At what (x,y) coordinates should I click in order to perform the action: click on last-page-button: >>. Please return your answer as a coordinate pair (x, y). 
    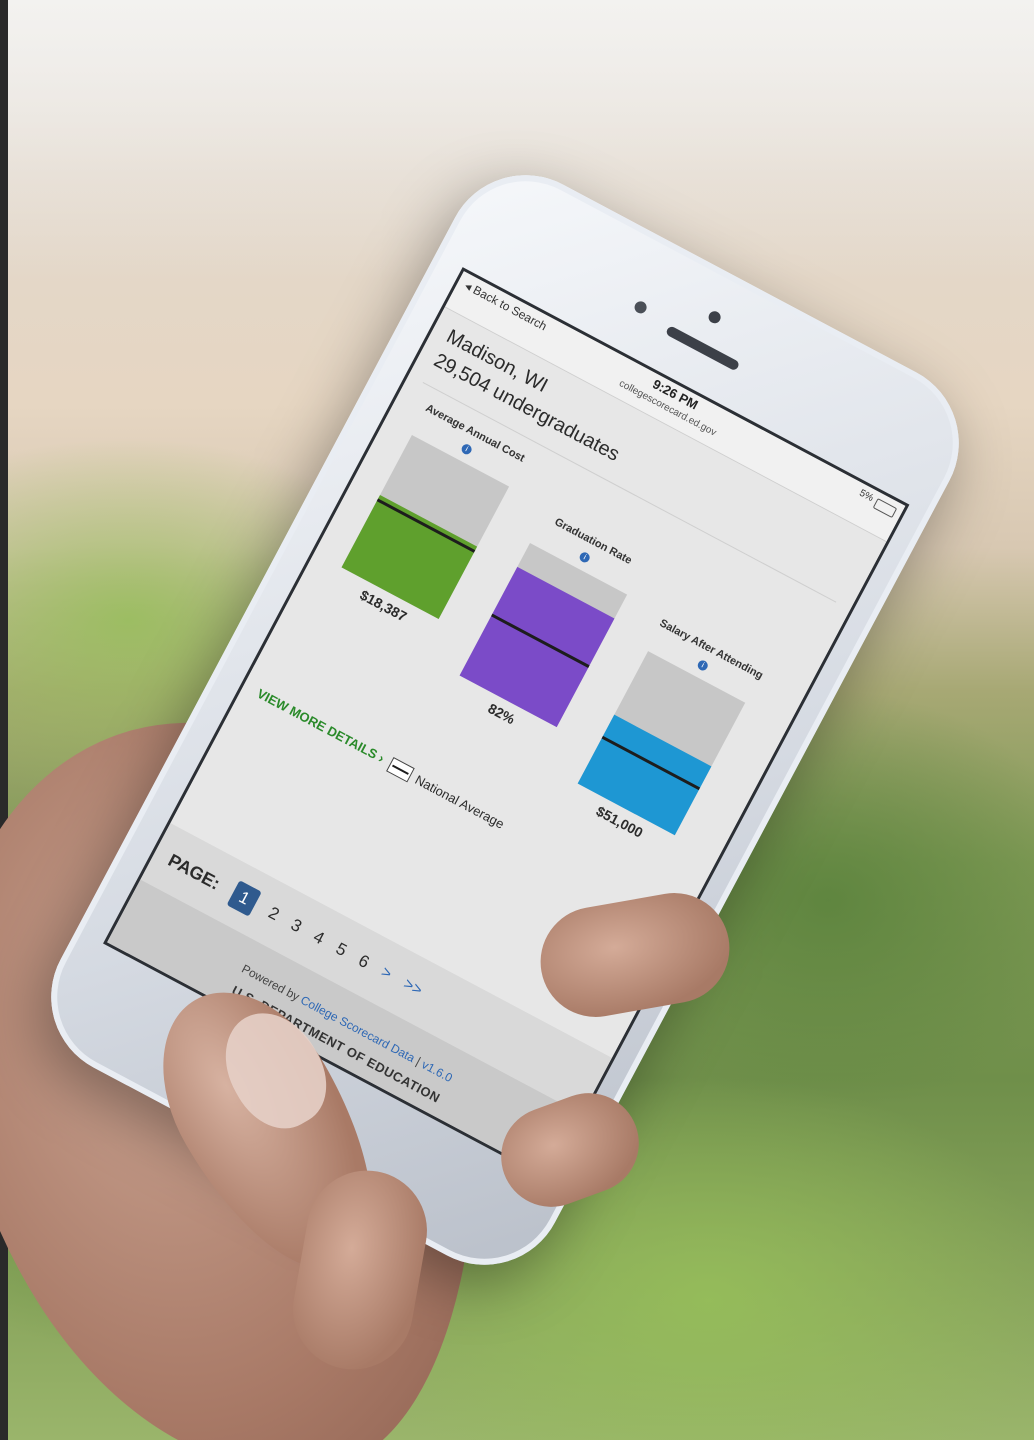
    Looking at the image, I should click on (412, 988).